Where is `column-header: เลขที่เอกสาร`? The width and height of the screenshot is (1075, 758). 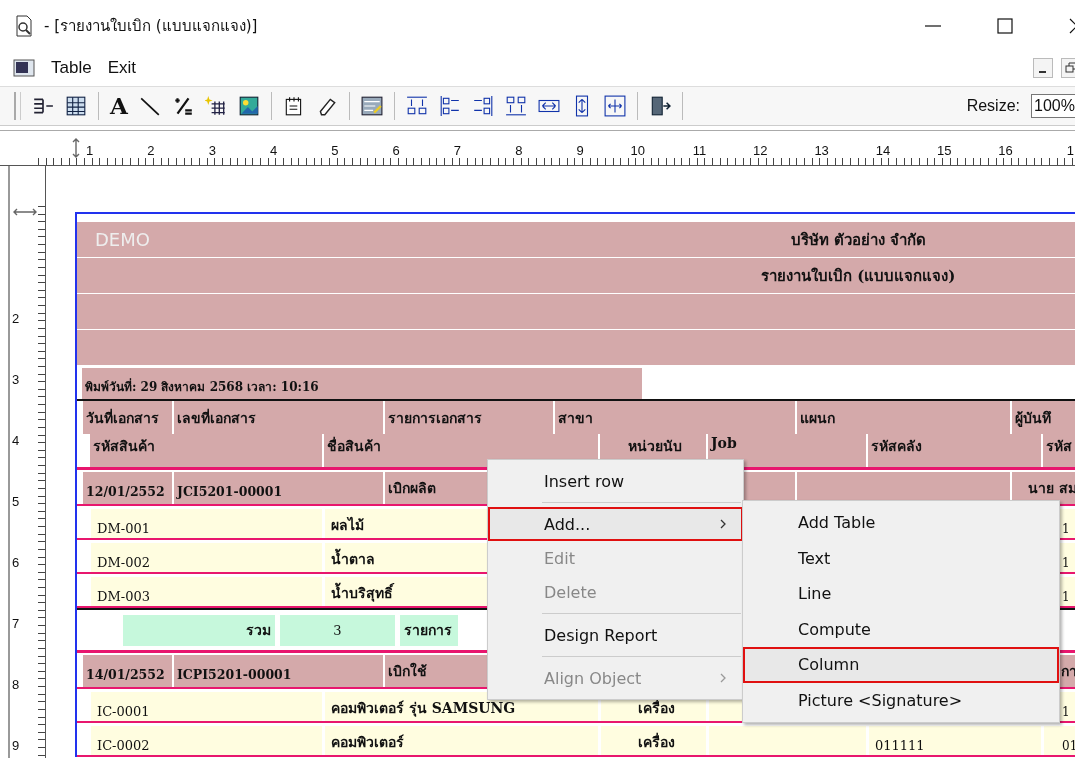
column-header: เลขที่เอกสาร is located at coordinates (277, 417).